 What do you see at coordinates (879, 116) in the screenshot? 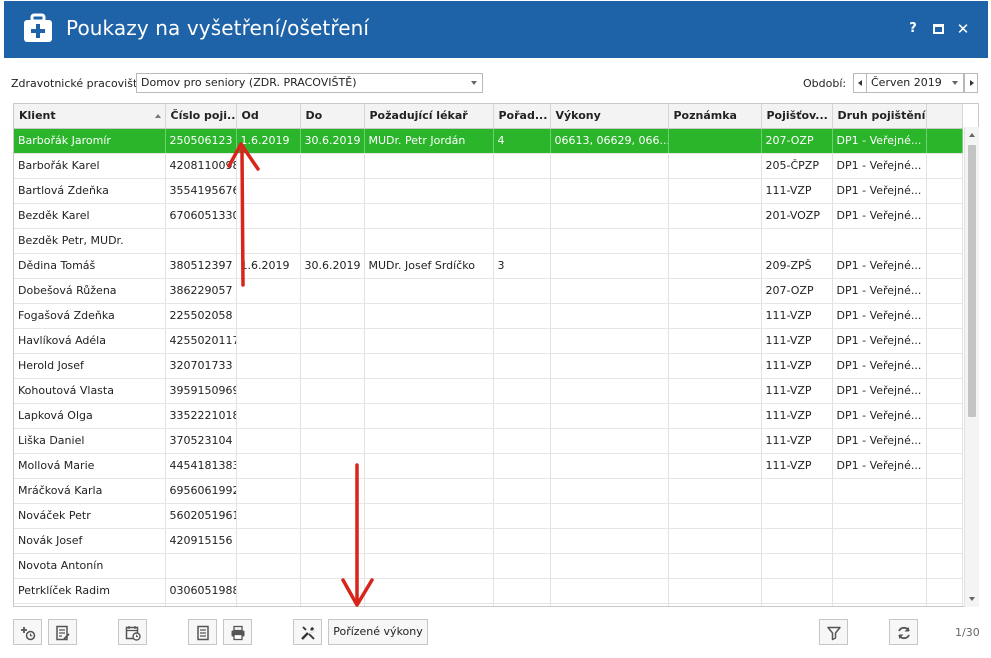
I see `column-header-insurance-type: Druh pojištění` at bounding box center [879, 116].